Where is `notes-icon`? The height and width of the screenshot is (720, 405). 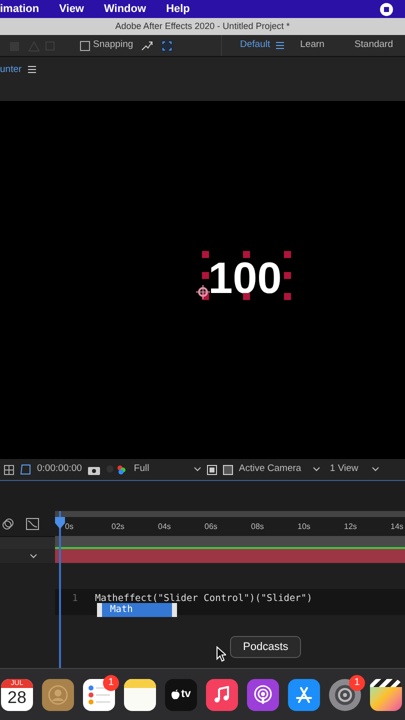
notes-icon is located at coordinates (140, 694).